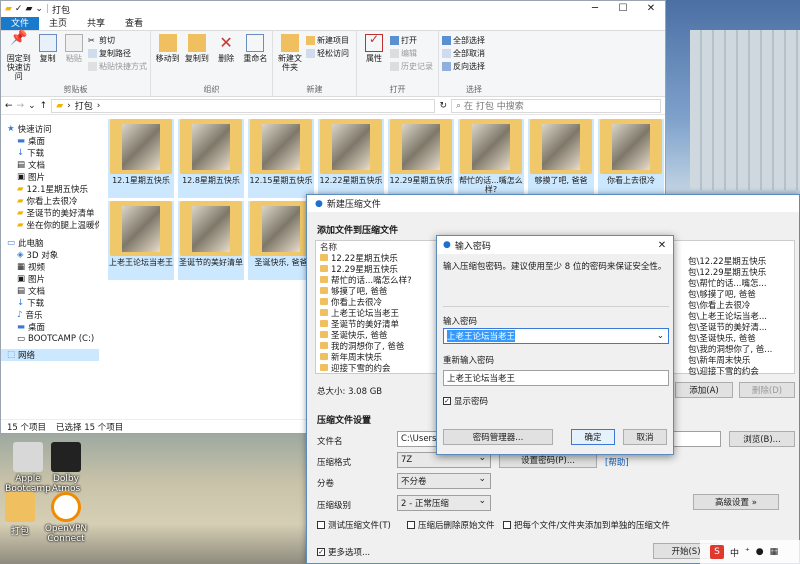  What do you see at coordinates (623, 9) in the screenshot?
I see `maximize-button: ☐` at bounding box center [623, 9].